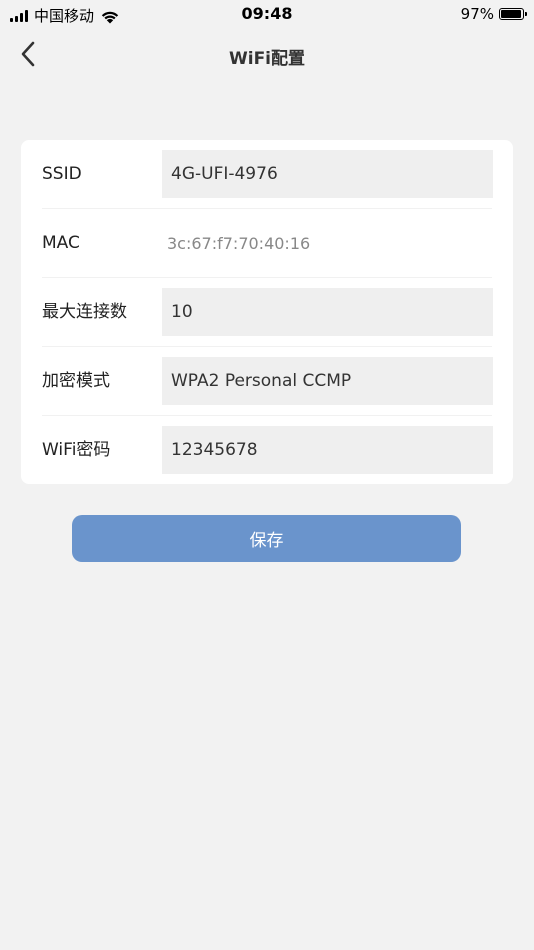 This screenshot has height=950, width=534. I want to click on password-row: WiFi密码, so click(267, 450).